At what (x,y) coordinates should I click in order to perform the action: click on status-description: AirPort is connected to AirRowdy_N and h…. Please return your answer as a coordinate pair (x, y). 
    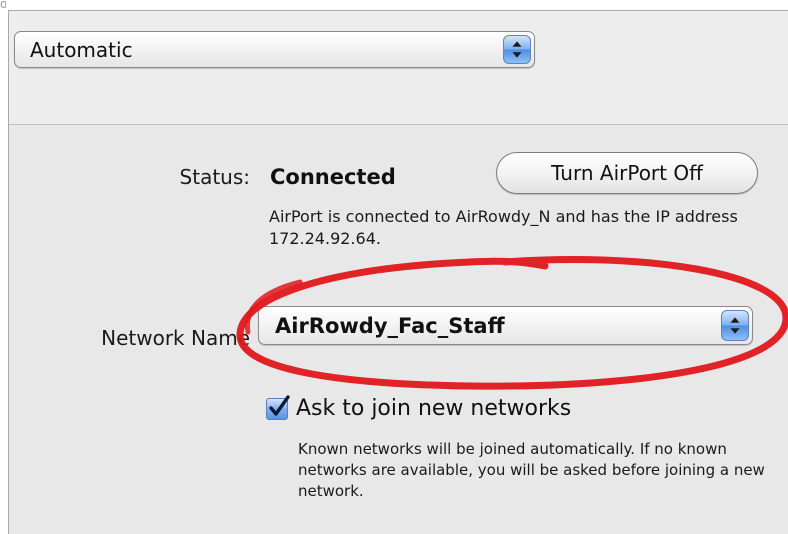
    Looking at the image, I should click on (503, 227).